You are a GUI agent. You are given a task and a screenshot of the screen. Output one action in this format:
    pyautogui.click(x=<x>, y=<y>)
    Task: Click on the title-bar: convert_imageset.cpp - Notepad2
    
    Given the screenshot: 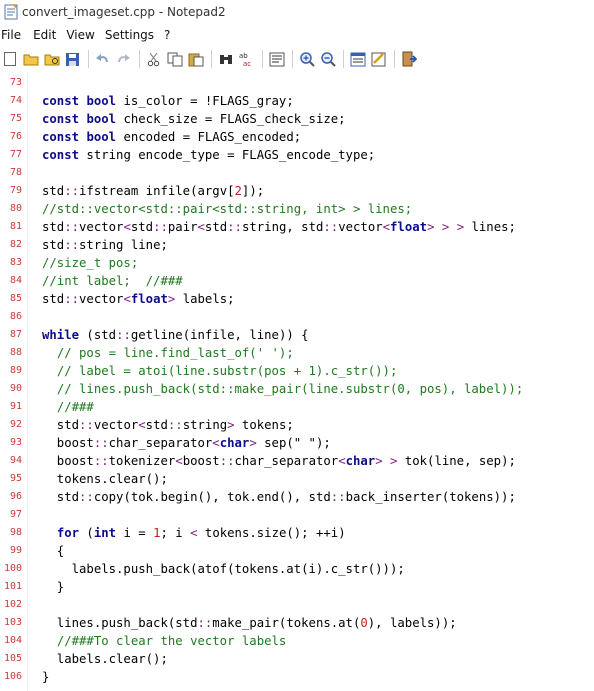 What is the action you would take?
    pyautogui.click(x=297, y=12)
    